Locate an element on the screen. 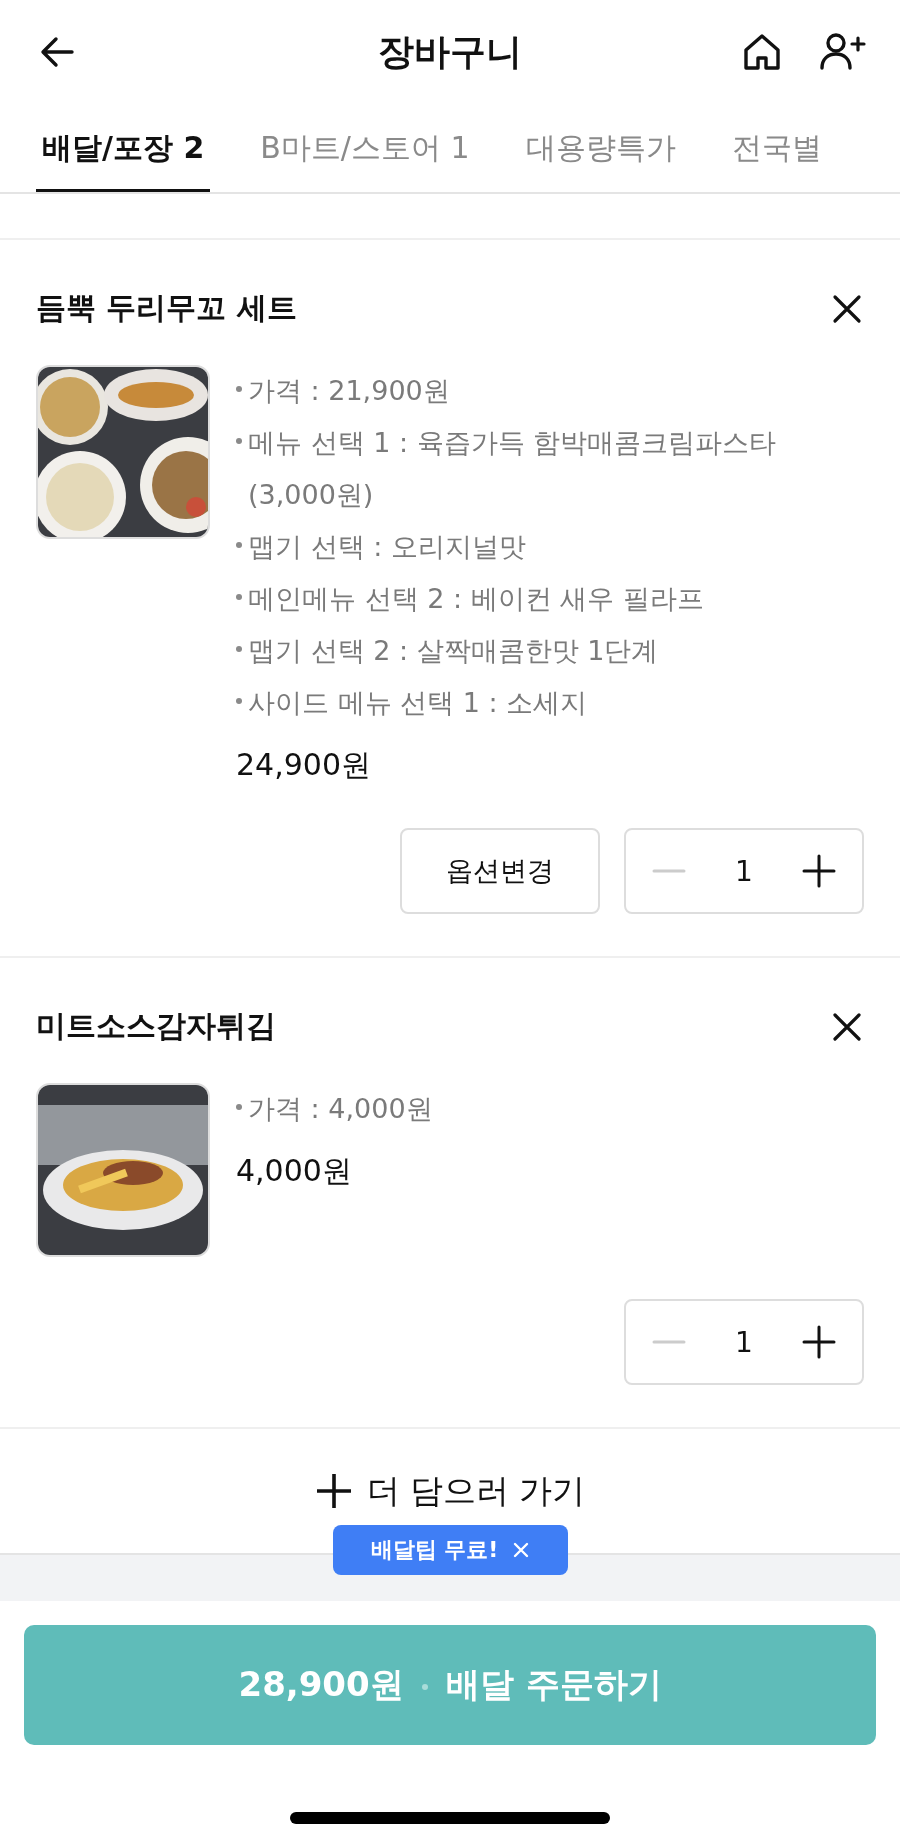 Image resolution: width=900 pixels, height=1842 pixels. tab: 전국별 is located at coordinates (776, 148).